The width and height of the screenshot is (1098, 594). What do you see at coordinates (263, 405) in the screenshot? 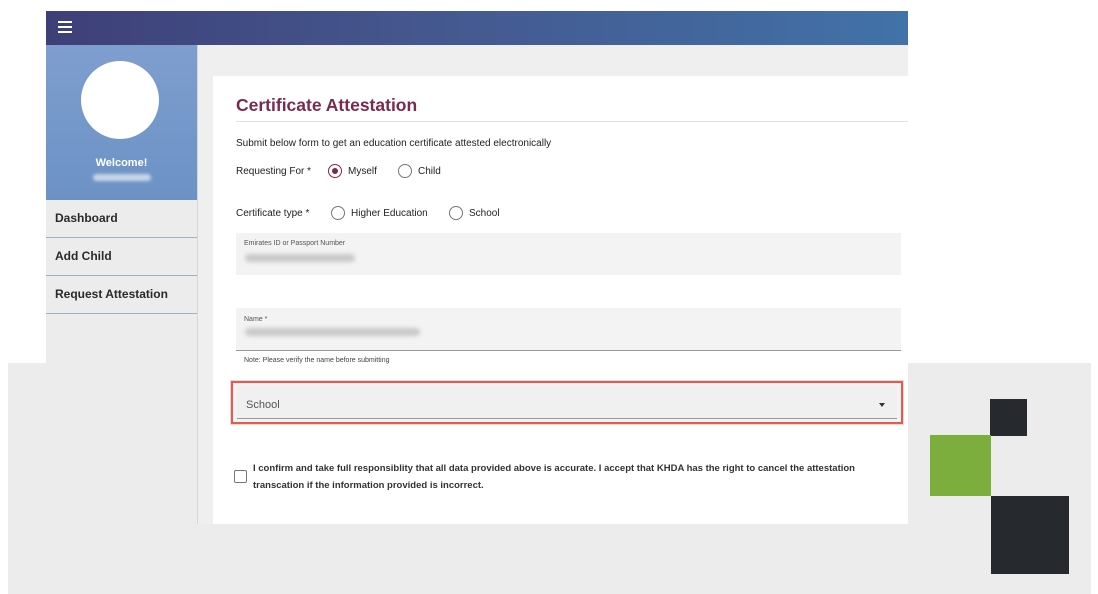
I see `school-select-value: School` at bounding box center [263, 405].